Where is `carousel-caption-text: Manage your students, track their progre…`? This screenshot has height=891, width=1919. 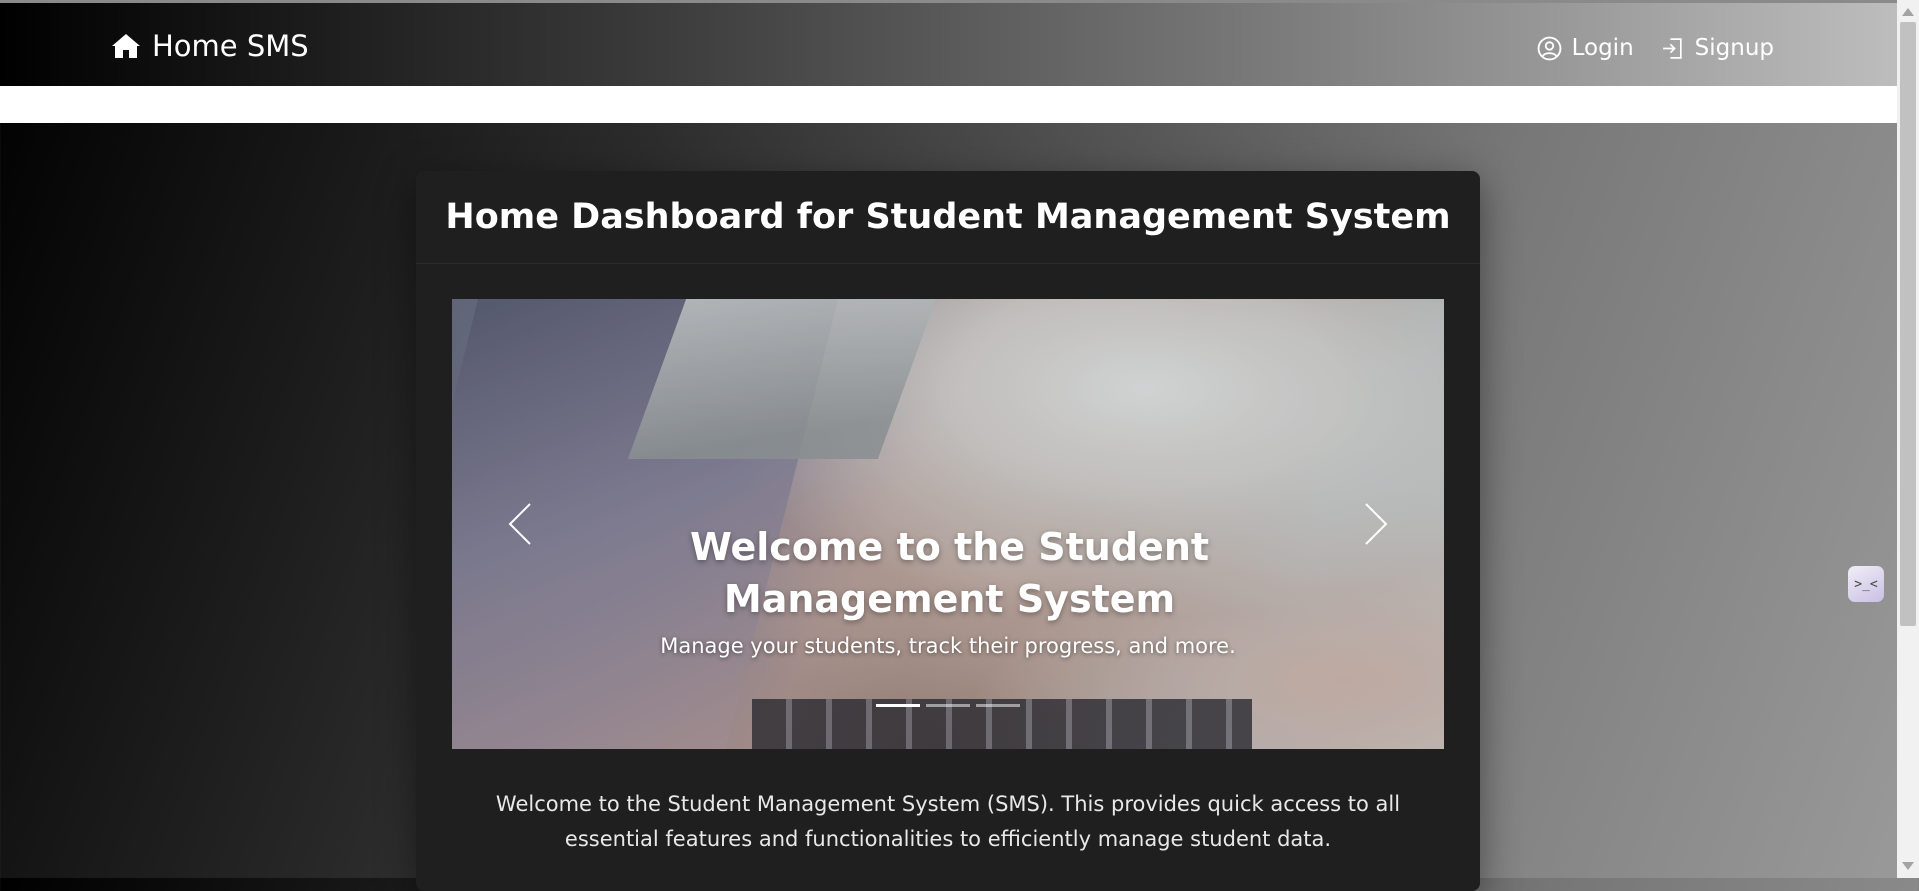
carousel-caption-text: Manage your students, track their progre… is located at coordinates (948, 646).